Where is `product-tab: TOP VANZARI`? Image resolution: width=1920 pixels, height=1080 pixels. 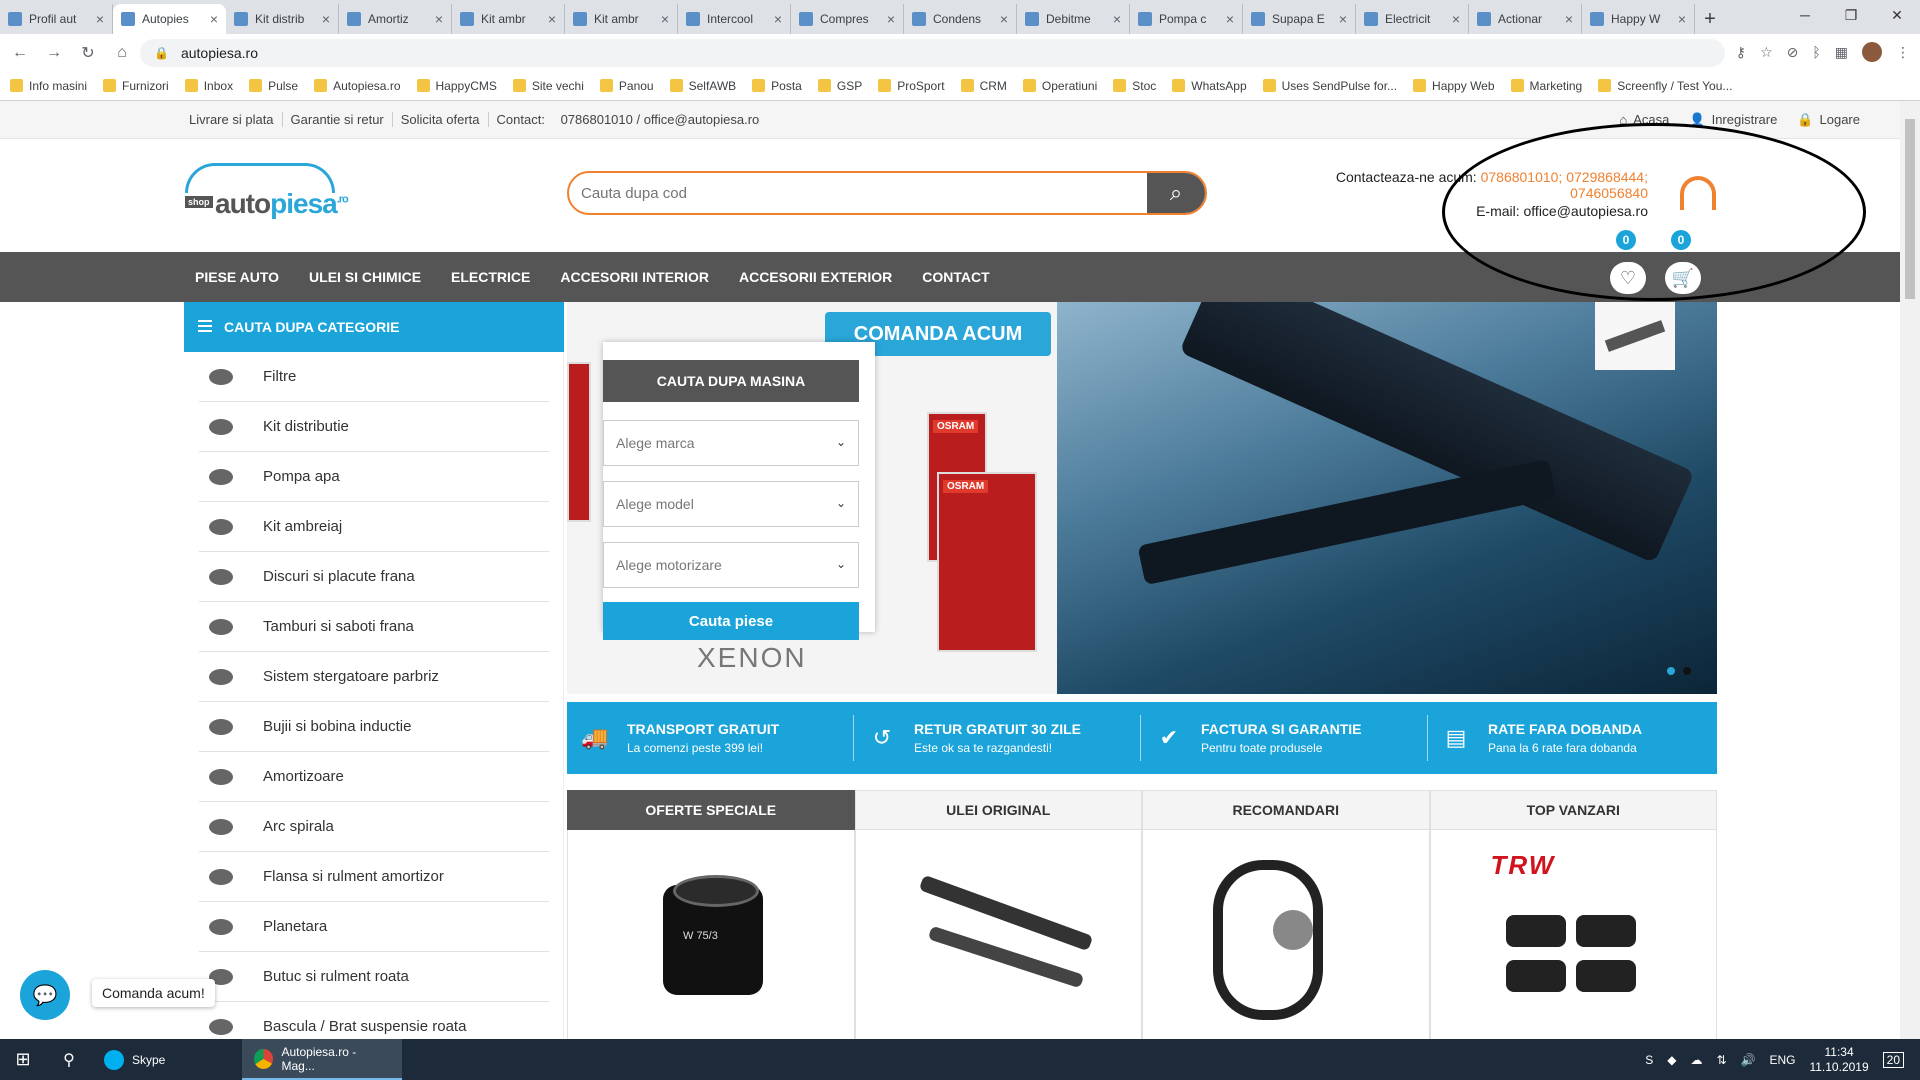 product-tab: TOP VANZARI is located at coordinates (1573, 810).